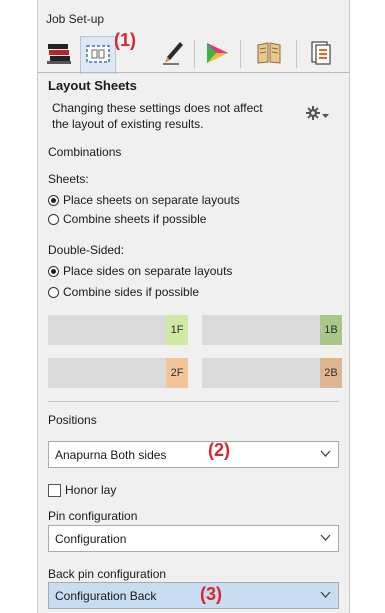  I want to click on honor-lay-checkbox-row: Honor lay, so click(82, 490).